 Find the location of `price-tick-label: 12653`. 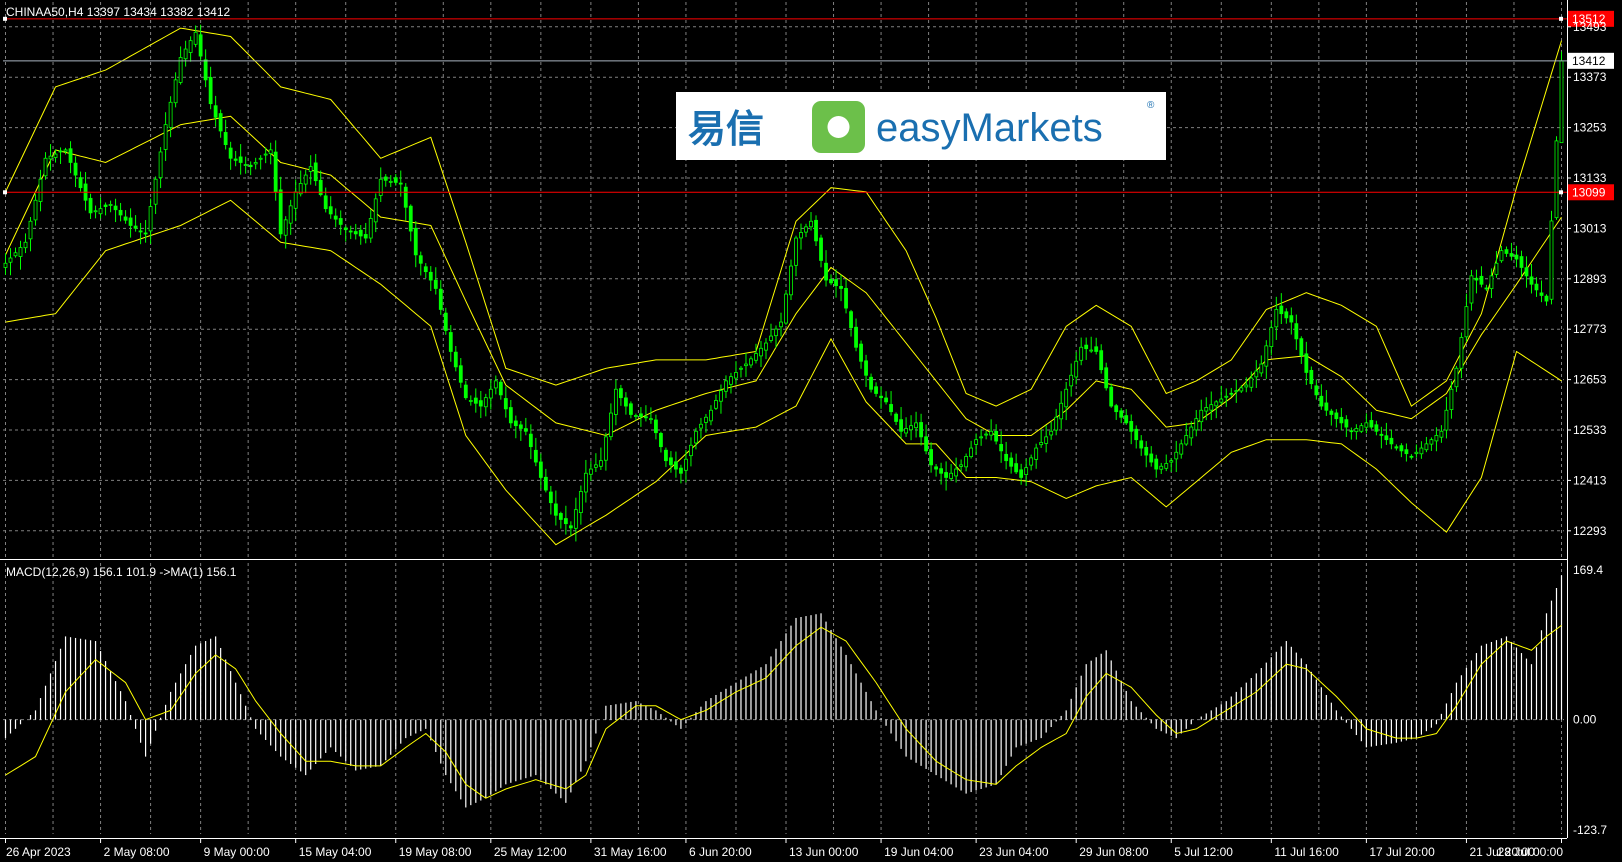

price-tick-label: 12653 is located at coordinates (1590, 380).